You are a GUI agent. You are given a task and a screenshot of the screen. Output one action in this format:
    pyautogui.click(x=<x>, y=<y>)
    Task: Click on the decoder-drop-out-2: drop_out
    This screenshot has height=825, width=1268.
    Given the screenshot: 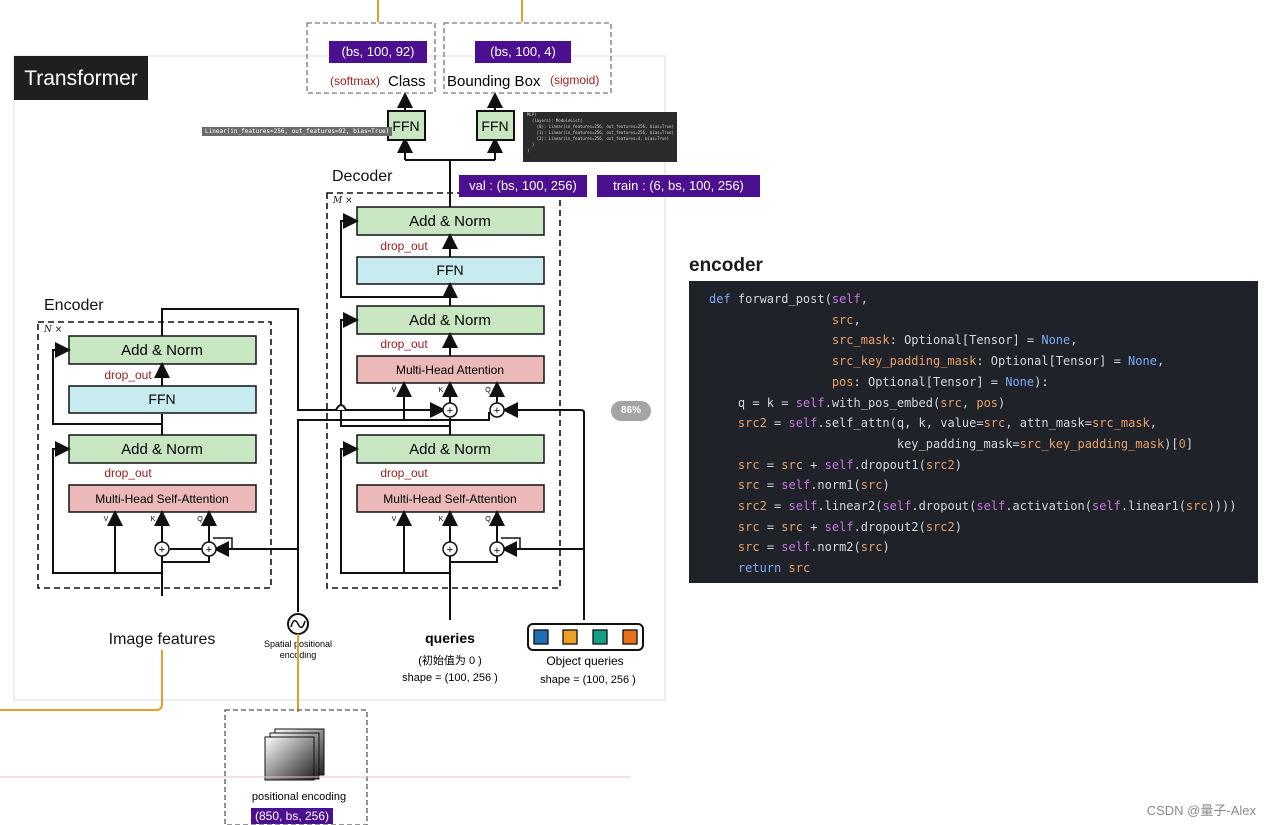 What is the action you would take?
    pyautogui.click(x=404, y=344)
    